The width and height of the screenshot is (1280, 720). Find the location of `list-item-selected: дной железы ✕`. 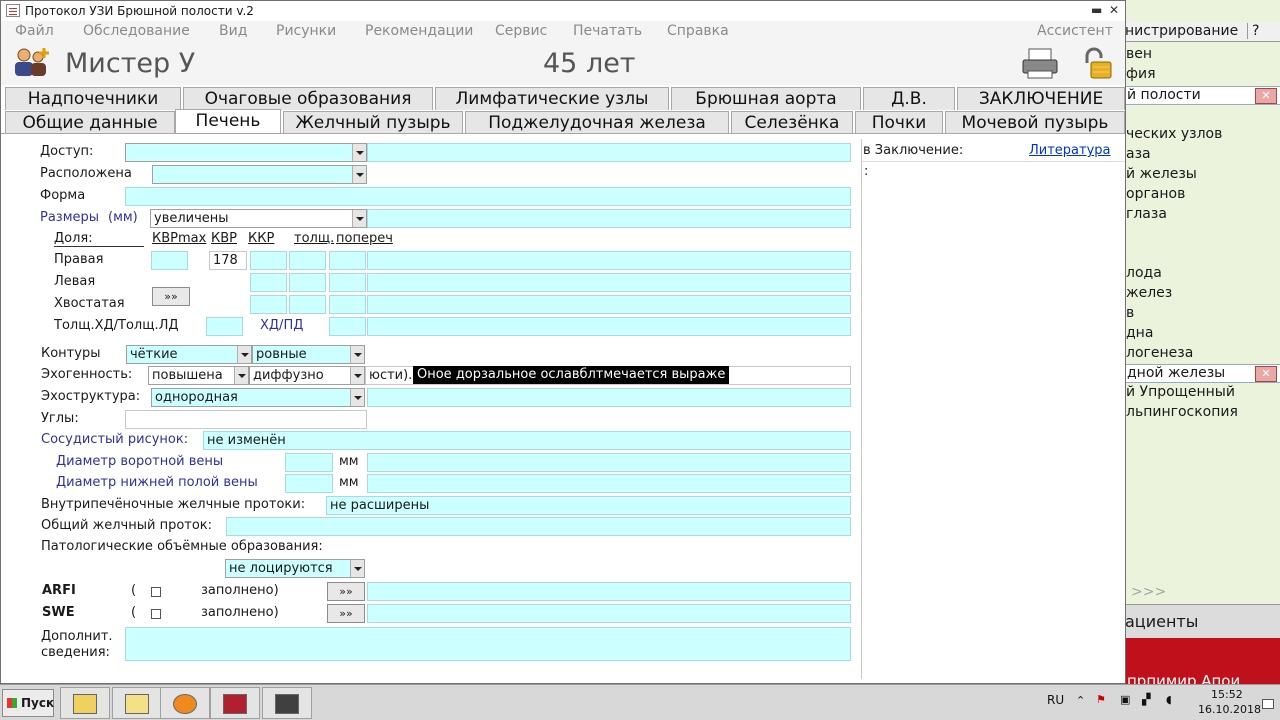

list-item-selected: дной железы ✕ is located at coordinates (1202, 373).